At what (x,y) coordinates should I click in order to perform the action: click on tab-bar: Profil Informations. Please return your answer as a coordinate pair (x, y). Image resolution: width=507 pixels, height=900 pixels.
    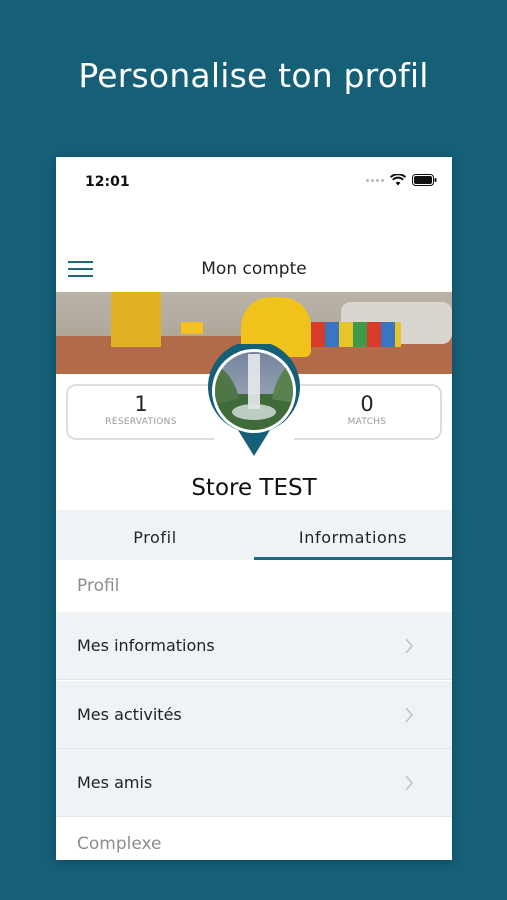
    Looking at the image, I should click on (254, 535).